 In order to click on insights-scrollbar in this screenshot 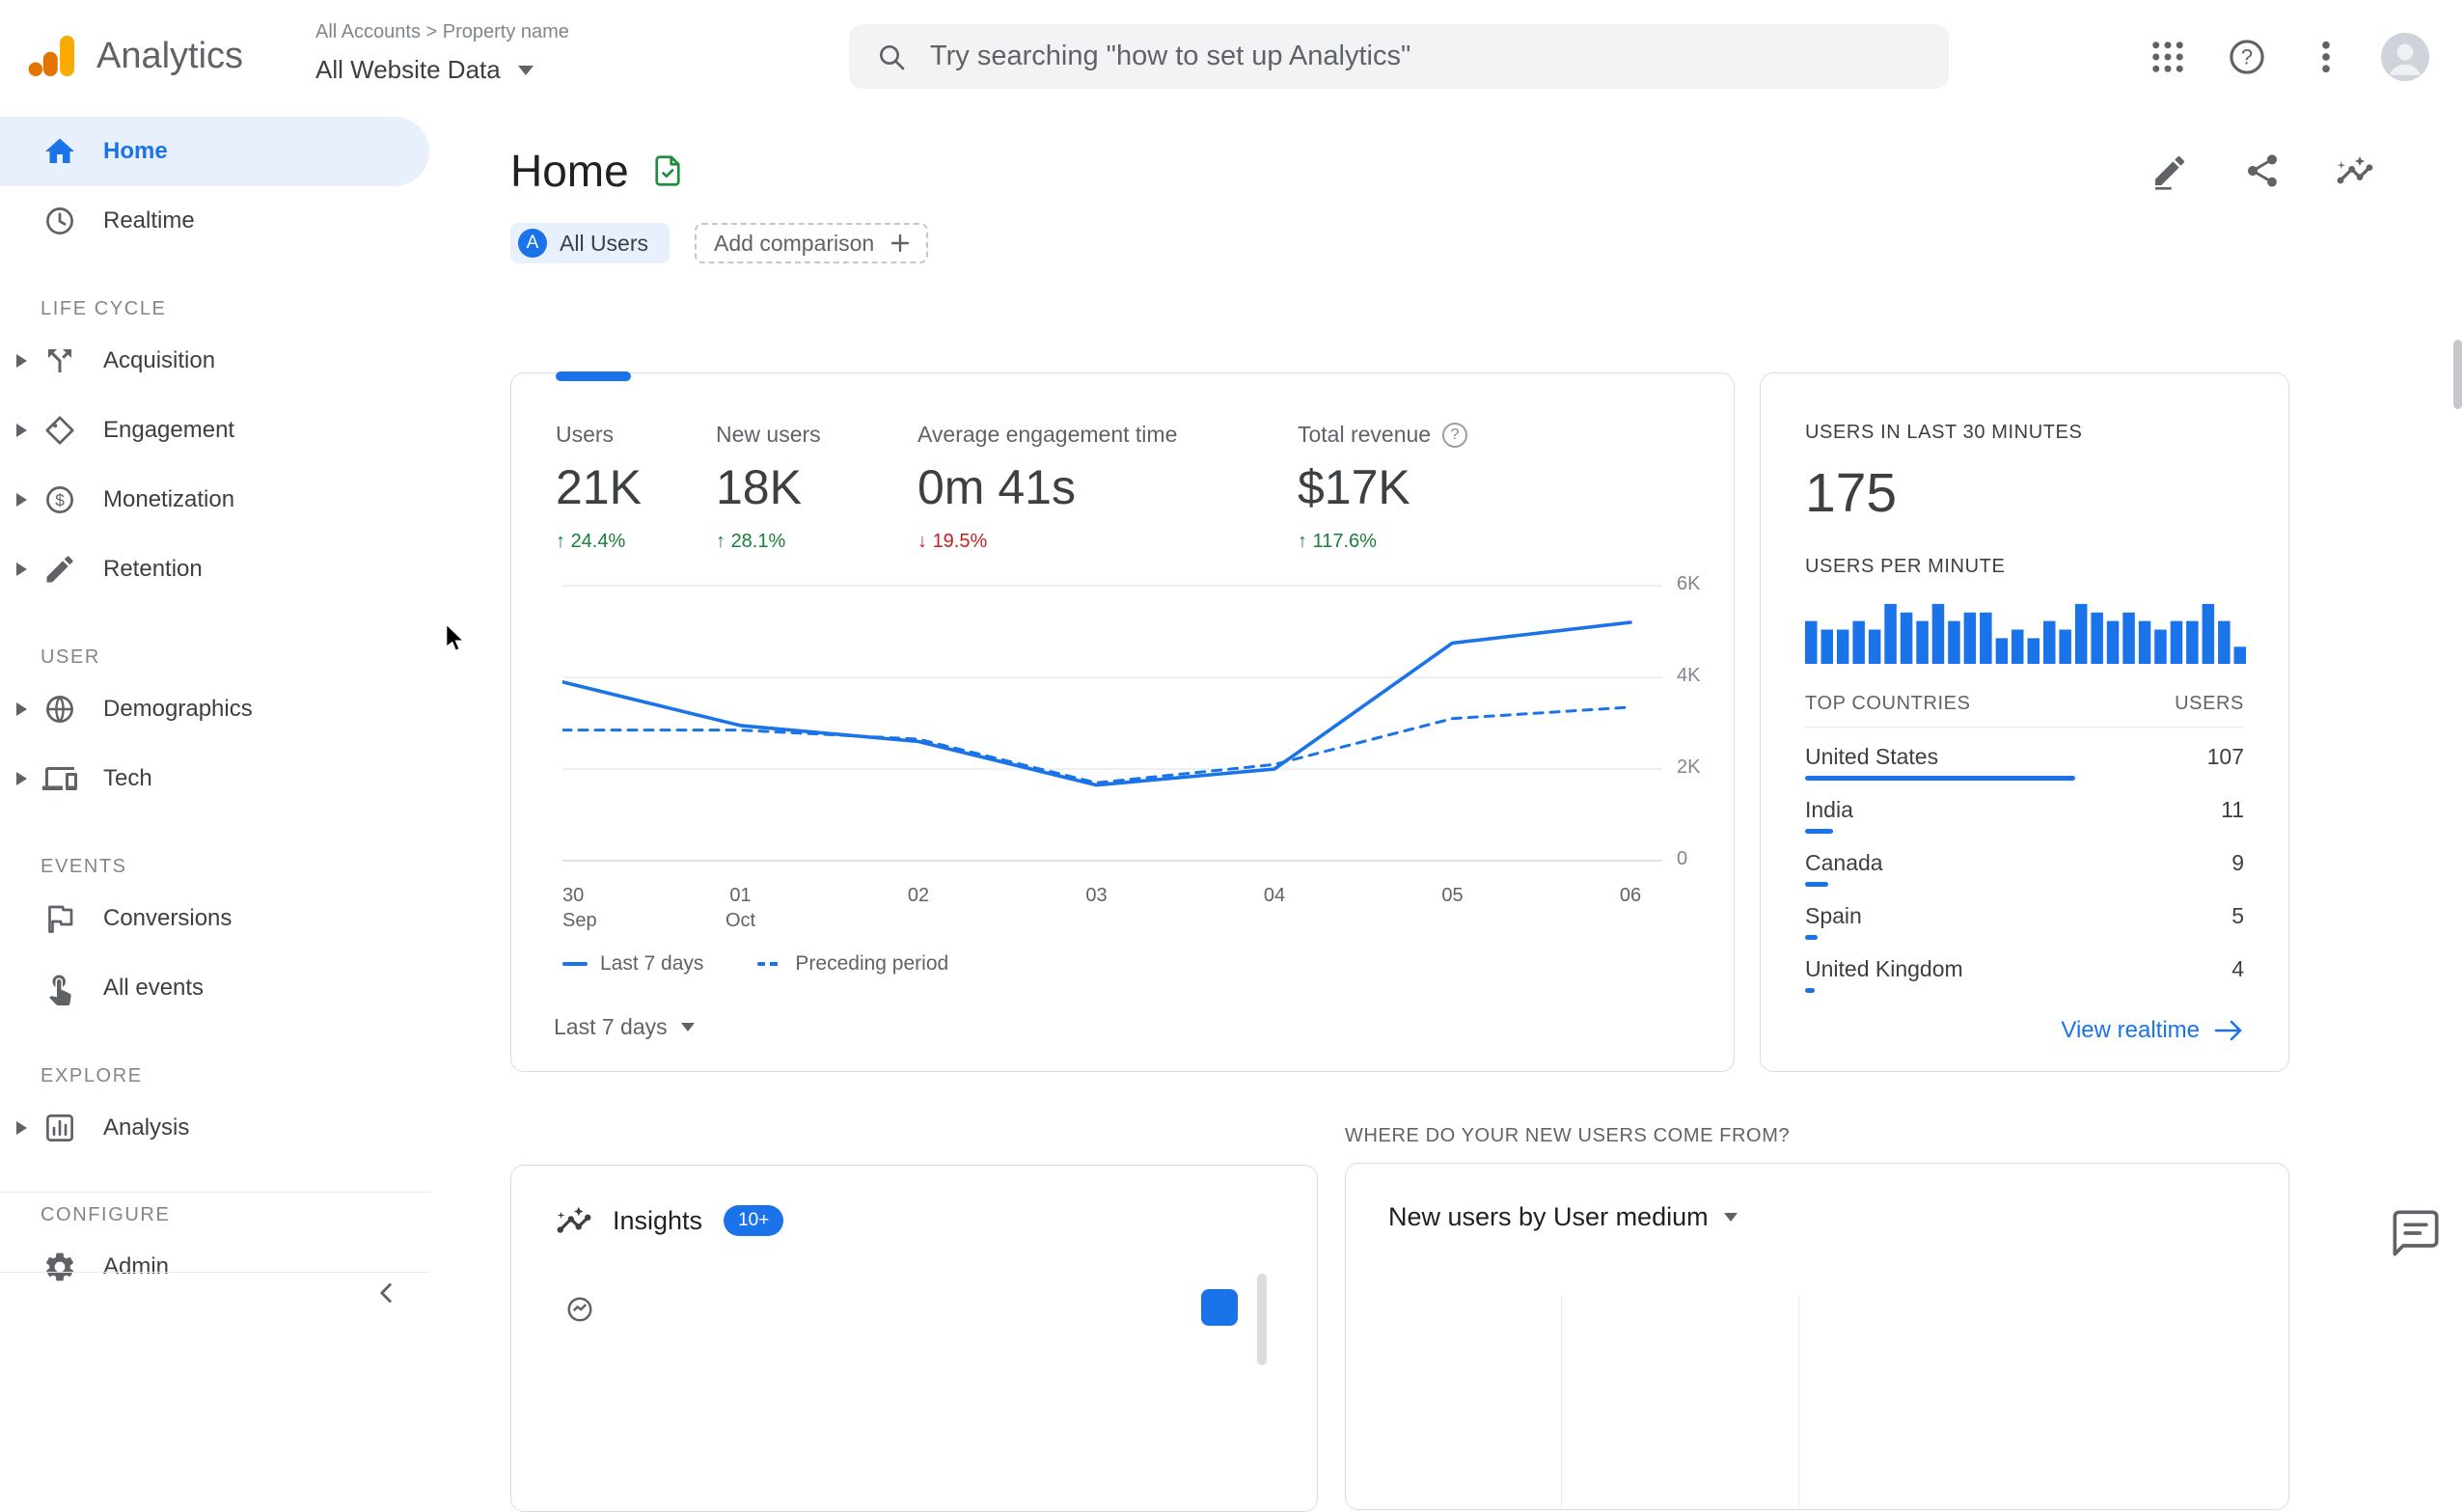, I will do `click(1262, 1319)`.